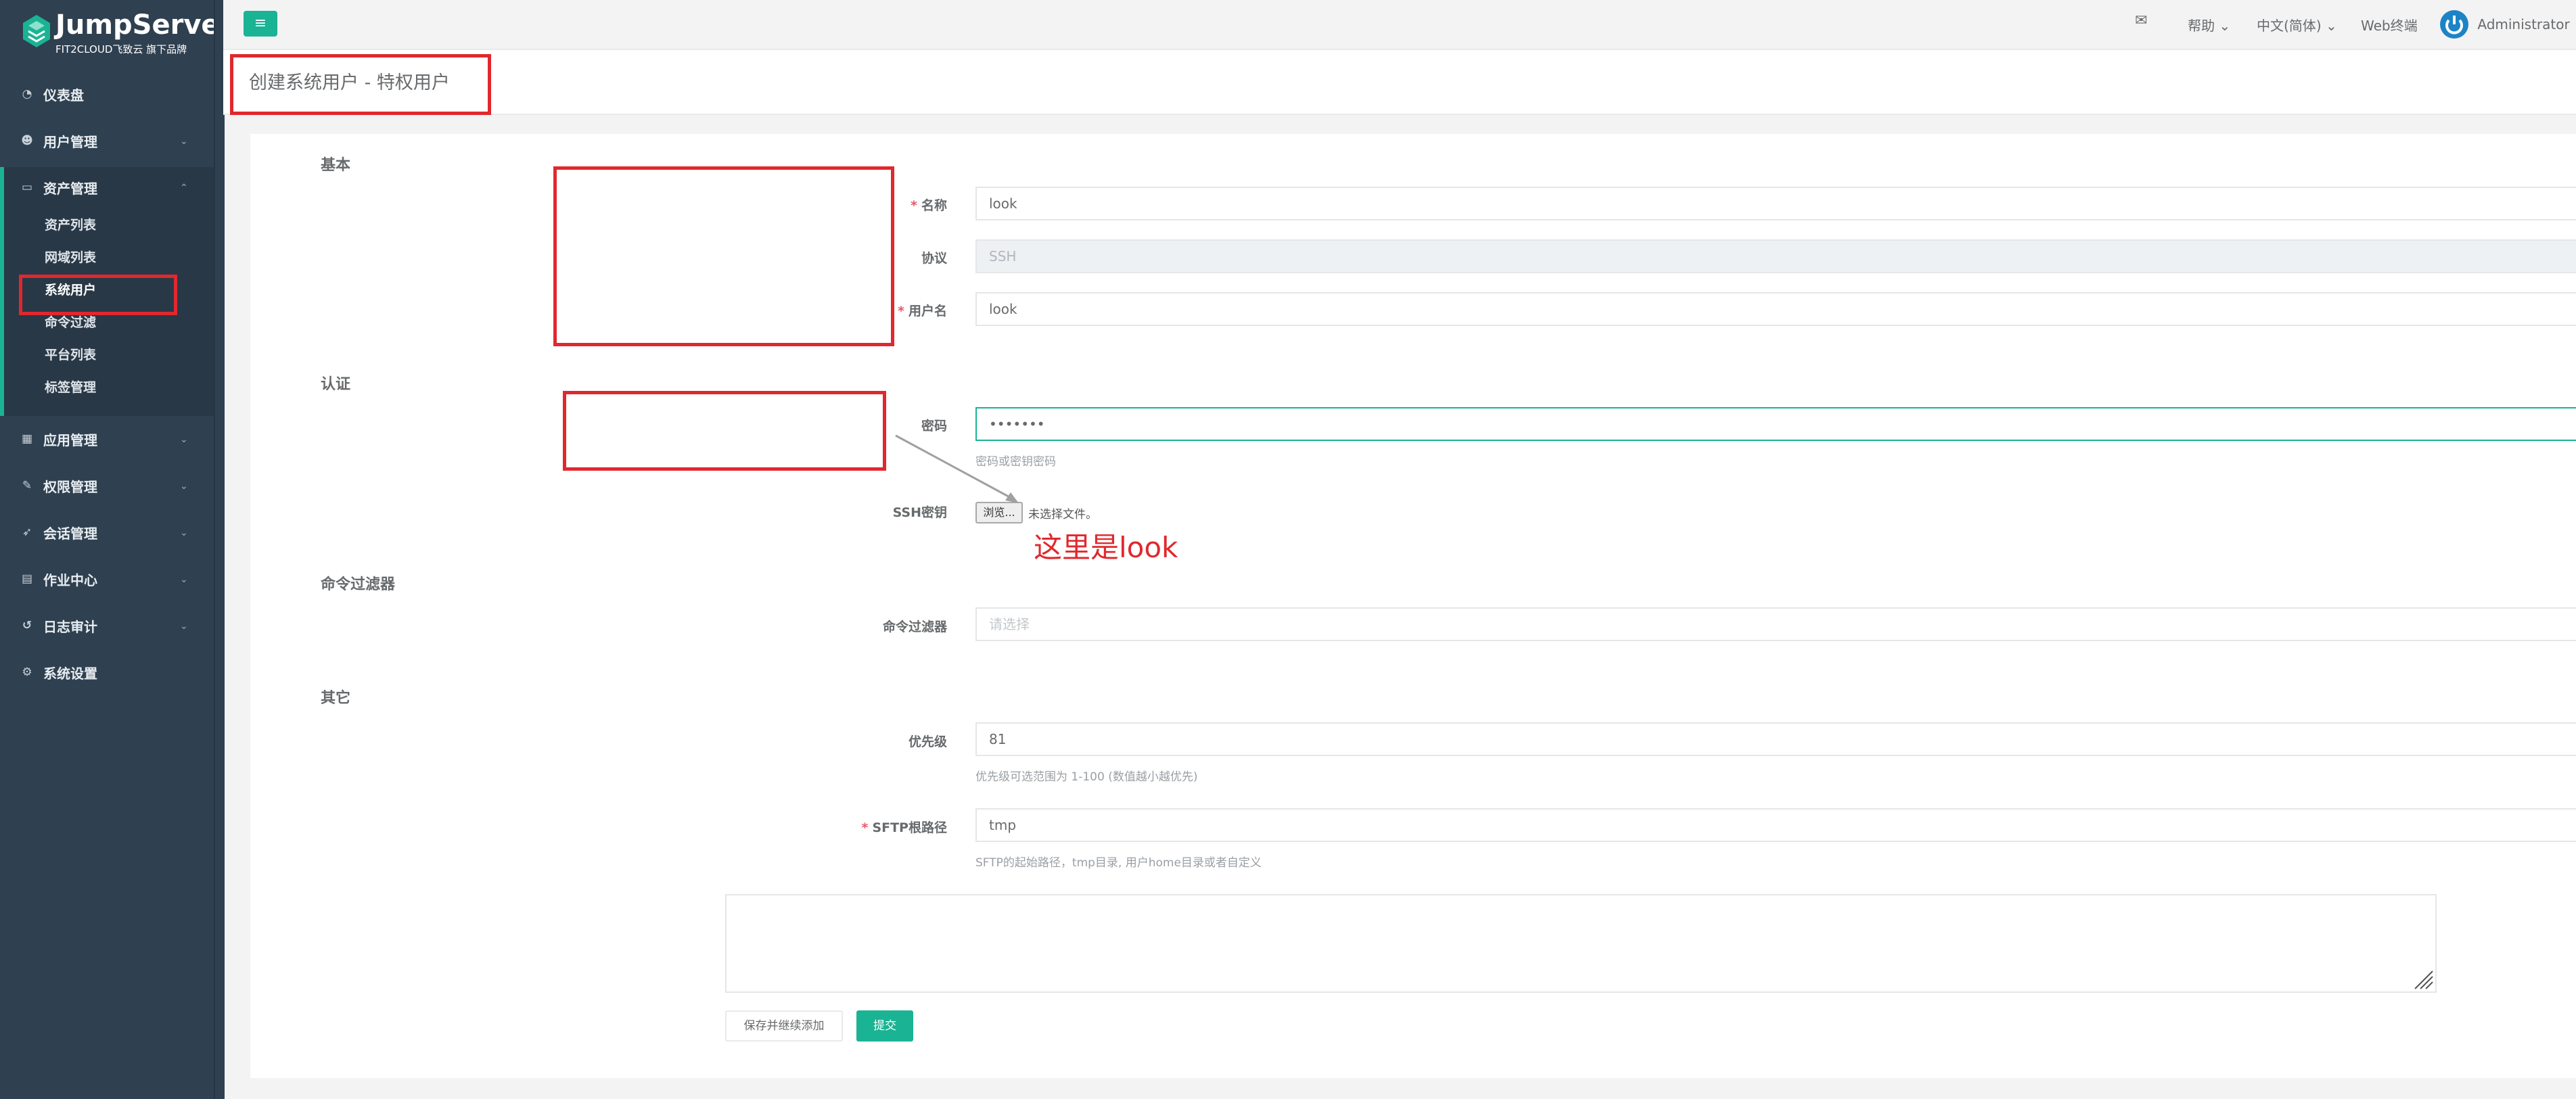 The width and height of the screenshot is (2576, 1099). What do you see at coordinates (1776, 256) in the screenshot?
I see `protocol-select: SSH ⌄` at bounding box center [1776, 256].